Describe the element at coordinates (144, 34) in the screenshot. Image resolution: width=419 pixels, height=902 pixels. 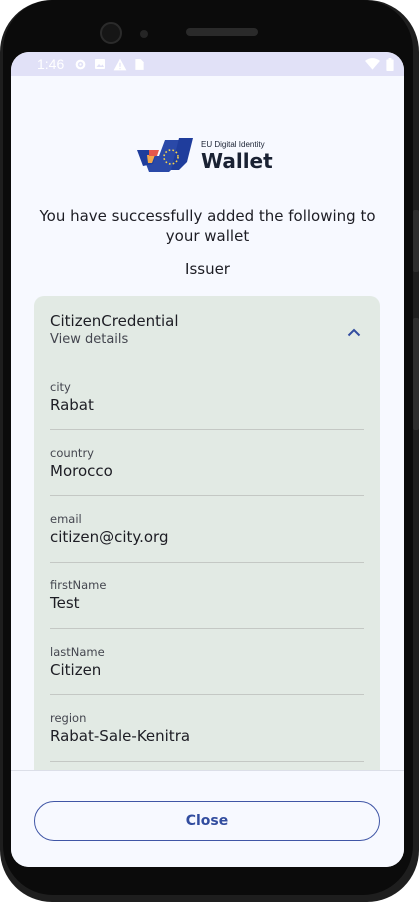
I see `sensor-dot` at that location.